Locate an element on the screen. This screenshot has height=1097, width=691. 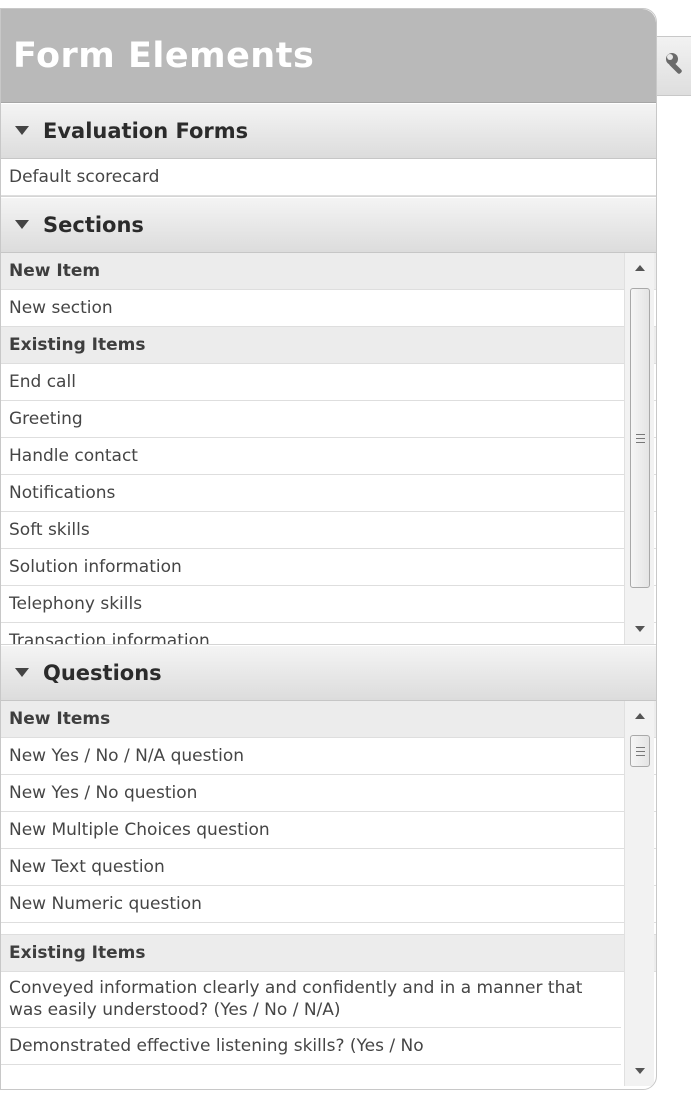
panel-title: Form Elements is located at coordinates (164, 55).